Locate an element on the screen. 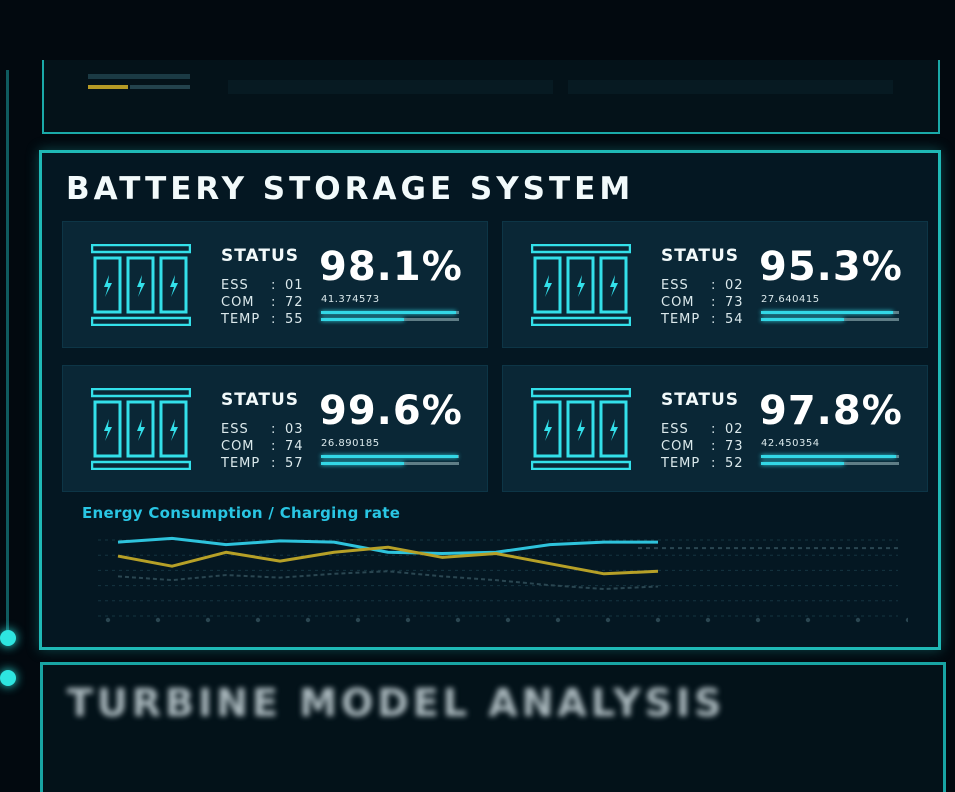  panel-title: BATTERY STORAGE SYSTEM is located at coordinates (350, 189).